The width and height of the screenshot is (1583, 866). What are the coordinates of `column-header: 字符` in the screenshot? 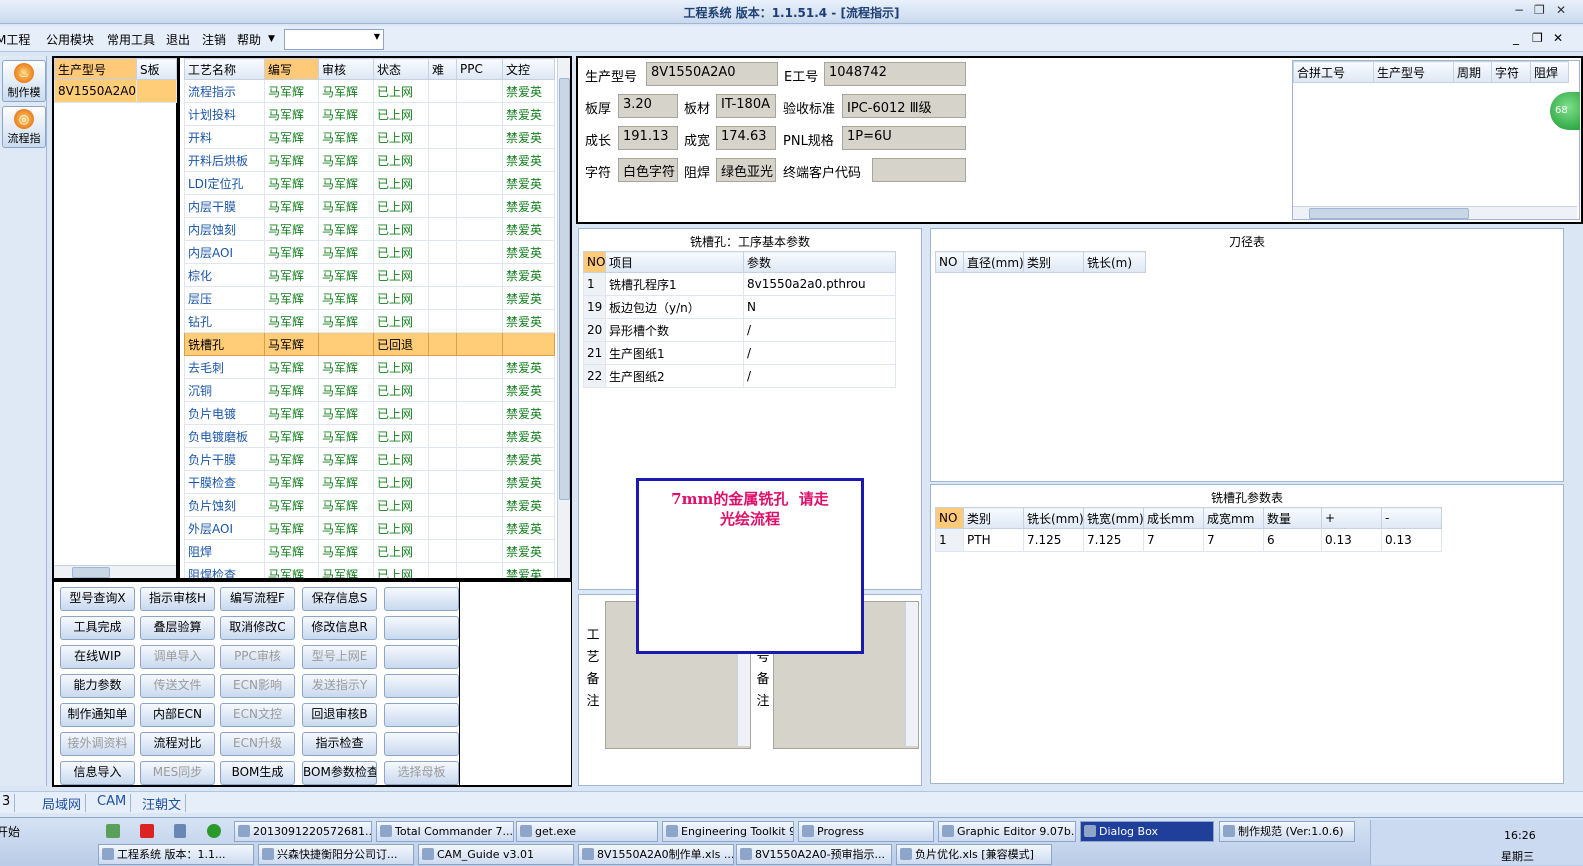 It's located at (1511, 72).